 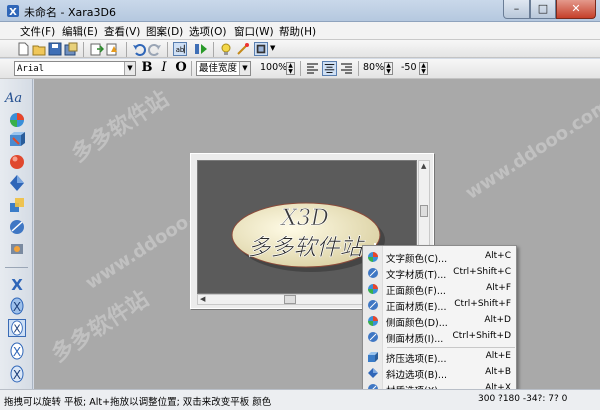 I want to click on menu-options: 选项(O), so click(x=207, y=31).